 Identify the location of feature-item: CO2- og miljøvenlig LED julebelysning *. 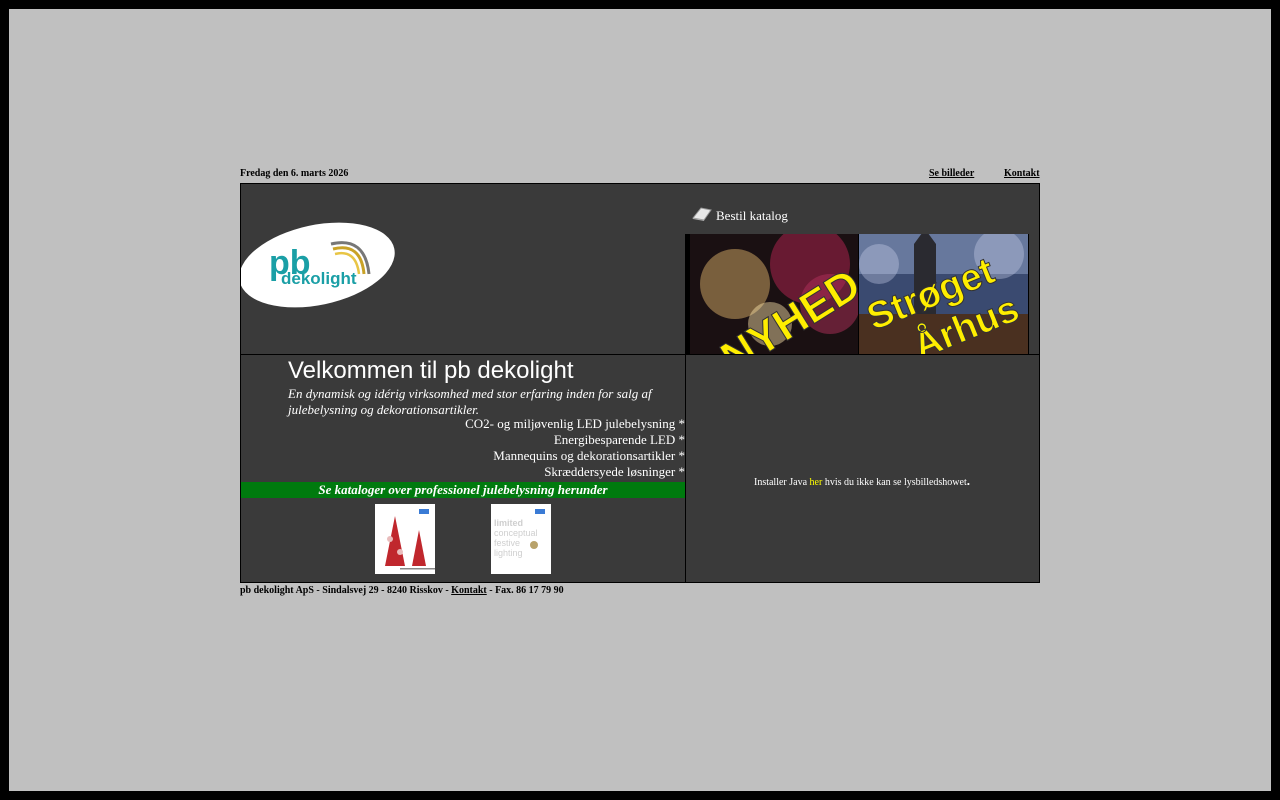
(575, 423).